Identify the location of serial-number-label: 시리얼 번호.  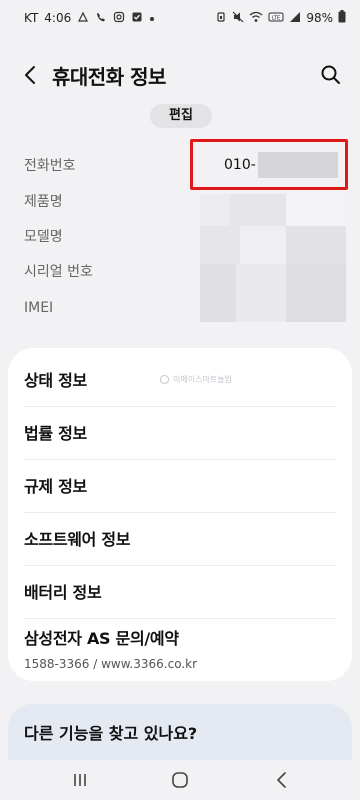
(58, 272).